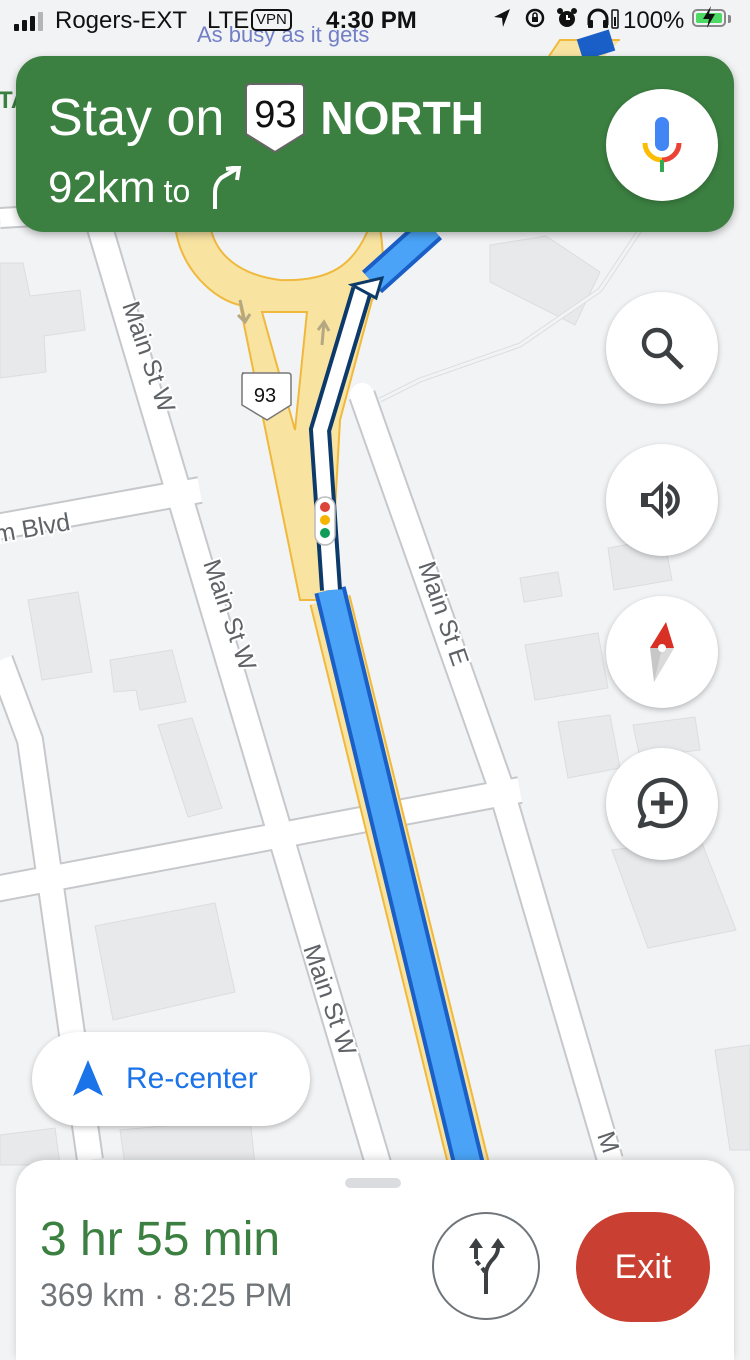  I want to click on location-arrow-icon, so click(502, 21).